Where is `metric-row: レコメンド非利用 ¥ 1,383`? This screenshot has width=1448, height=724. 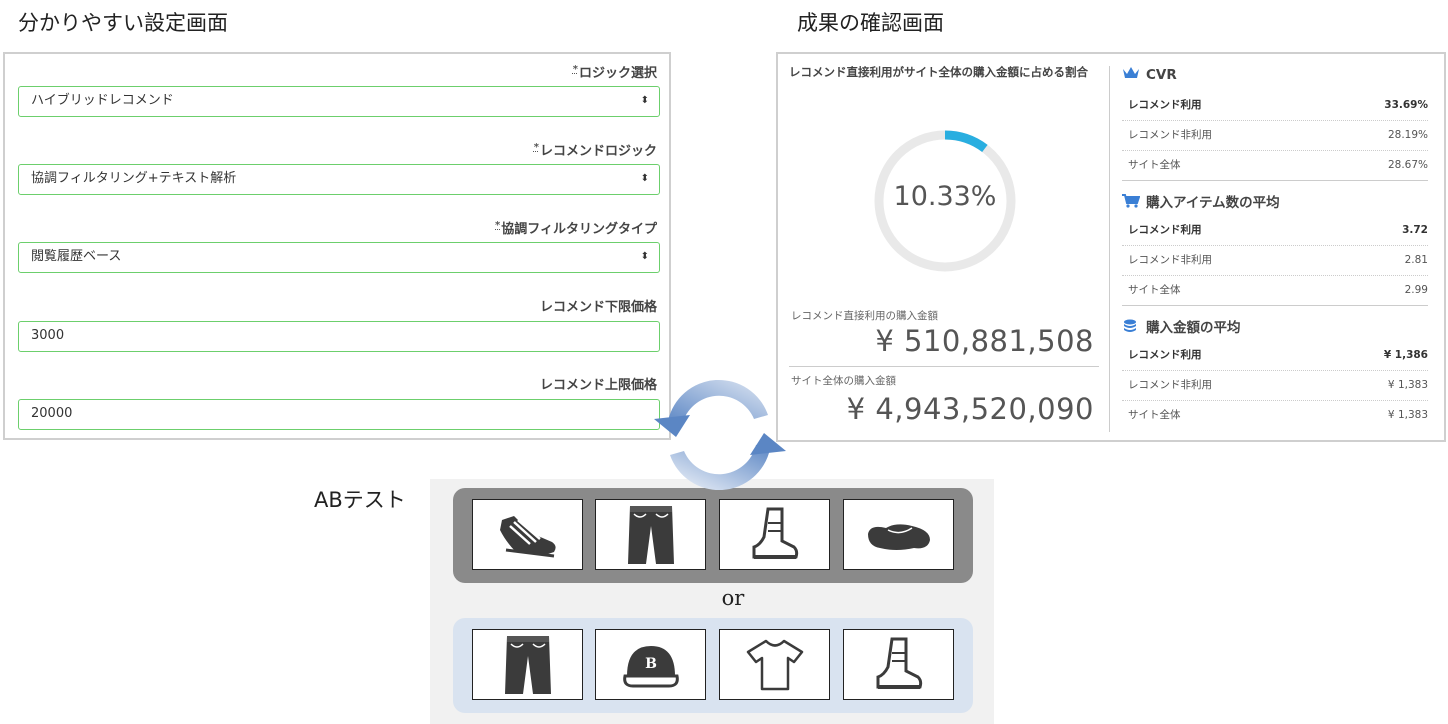 metric-row: レコメンド非利用 ¥ 1,383 is located at coordinates (1275, 385).